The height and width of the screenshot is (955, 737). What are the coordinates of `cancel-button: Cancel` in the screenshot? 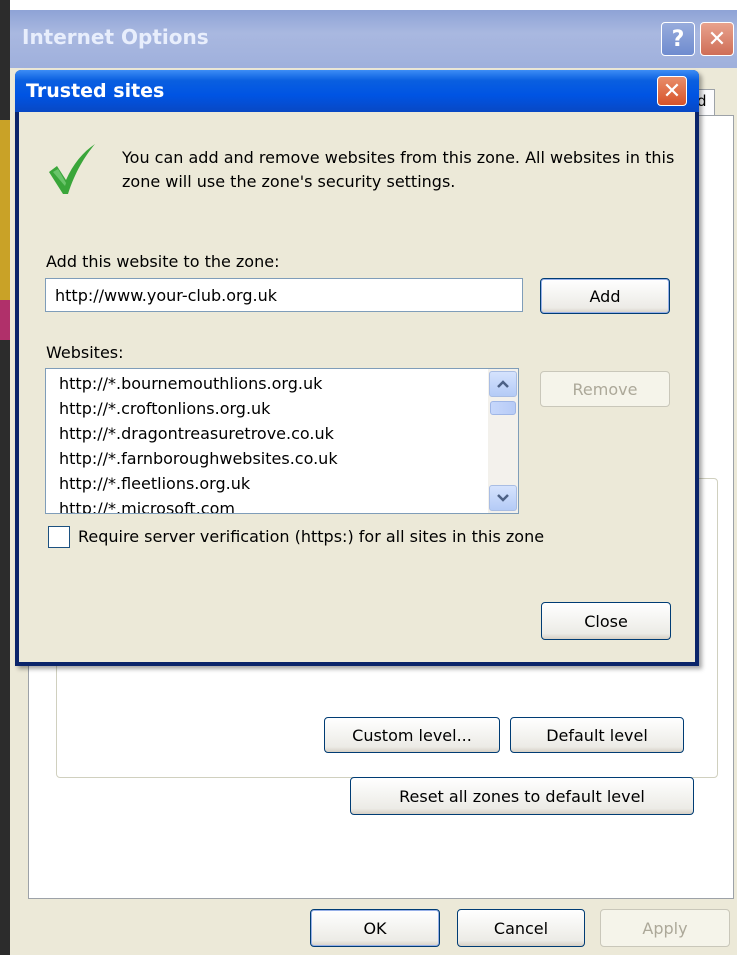 It's located at (521, 928).